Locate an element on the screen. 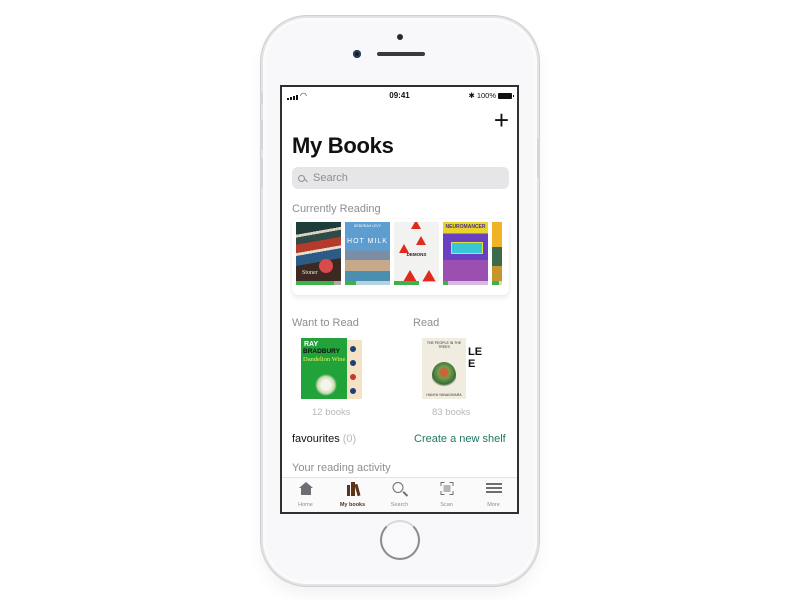  shelf-read: THE PEOPLE IN THE TREES HANYA YANAGIHARA is located at coordinates (444, 368).